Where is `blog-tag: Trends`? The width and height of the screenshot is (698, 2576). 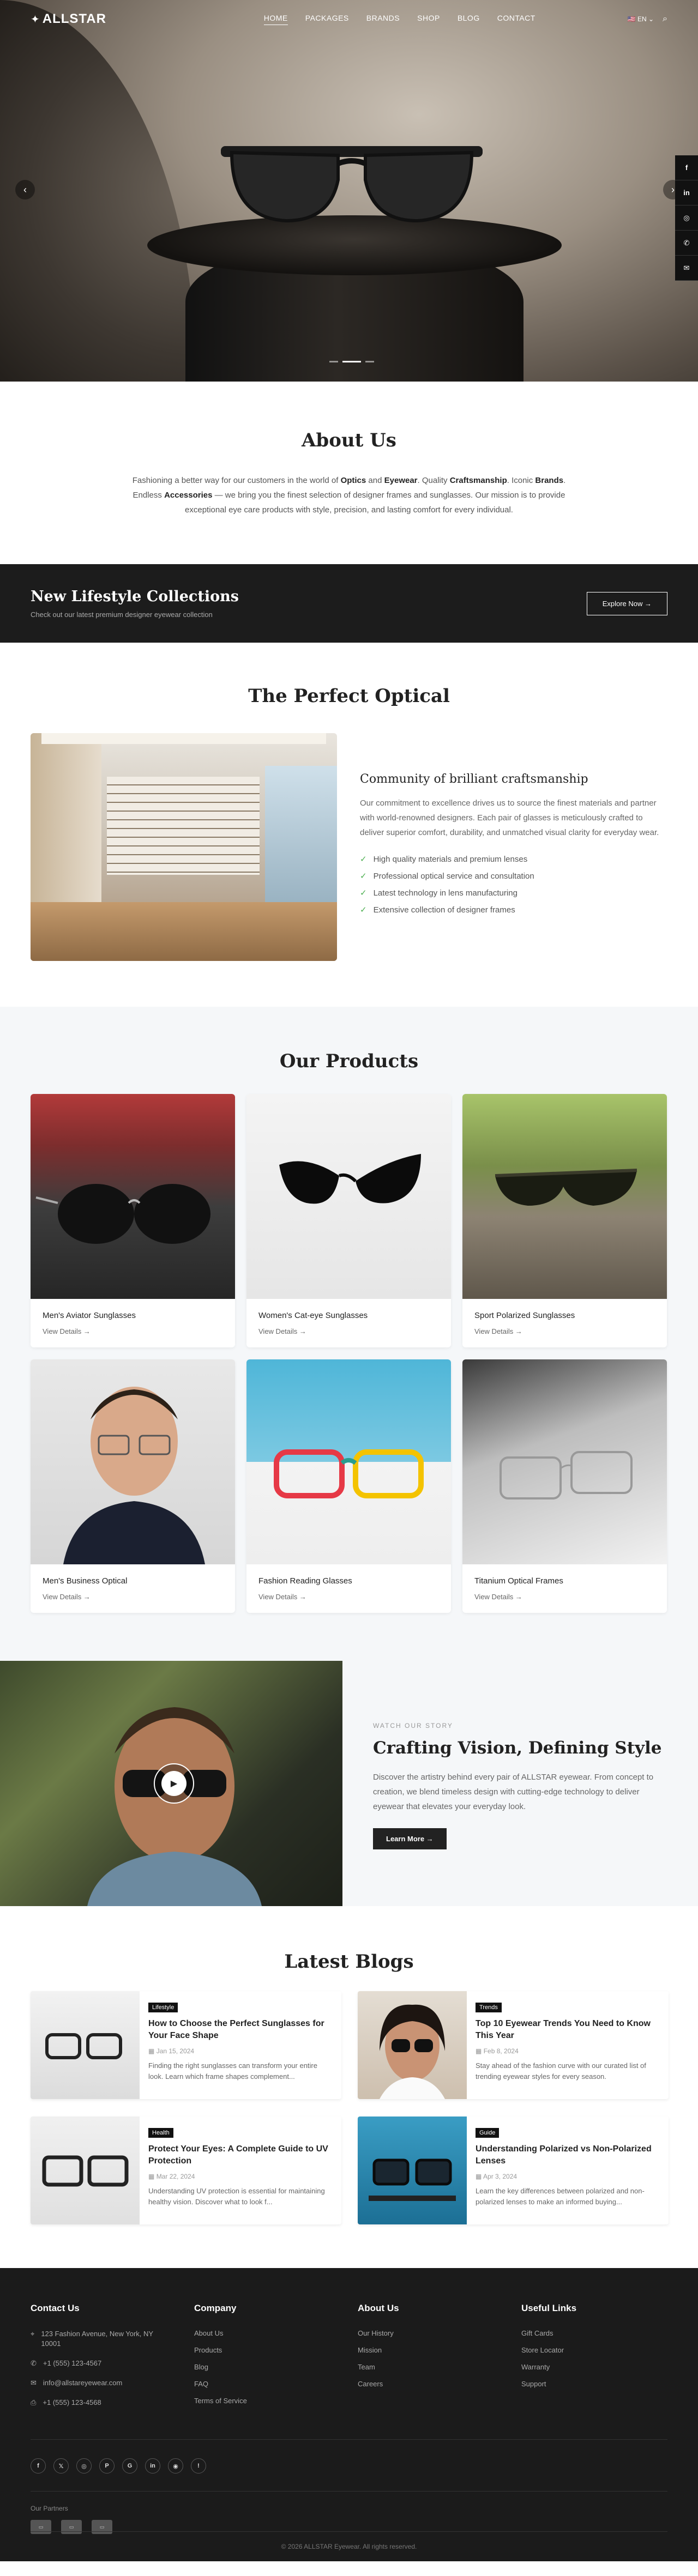 blog-tag: Trends is located at coordinates (489, 2007).